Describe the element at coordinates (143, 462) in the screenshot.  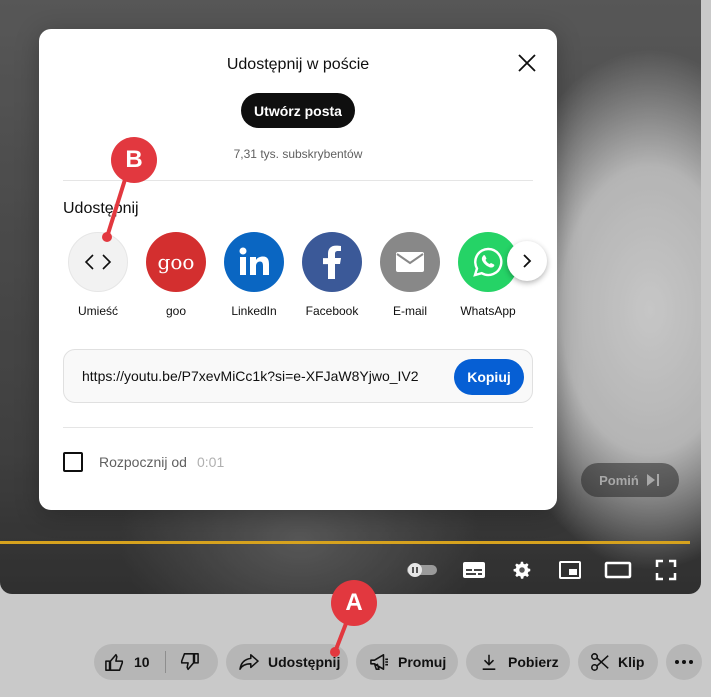
I see `start-at-label: Rozpocznij od` at that location.